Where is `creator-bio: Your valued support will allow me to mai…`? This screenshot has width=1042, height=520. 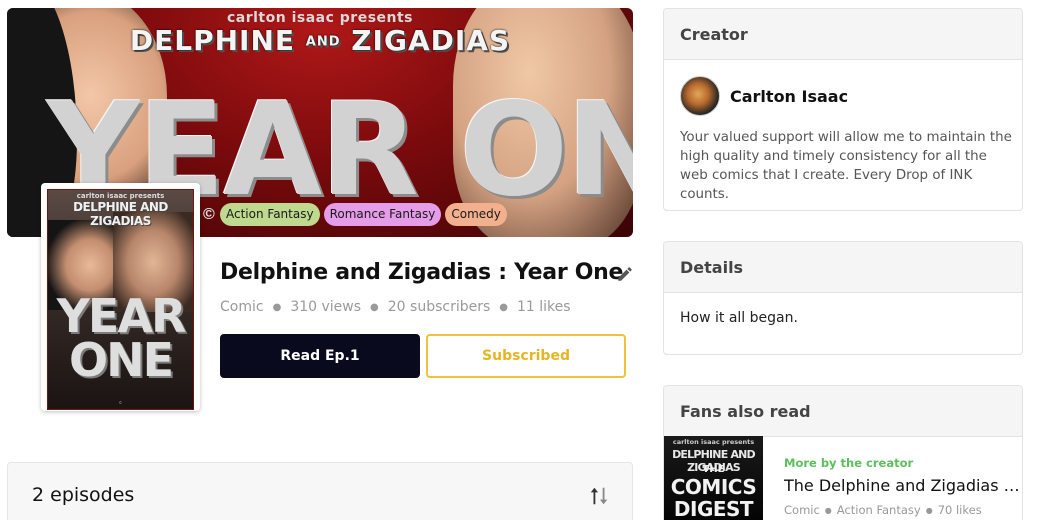
creator-bio: Your valued support will allow me to mai… is located at coordinates (846, 166).